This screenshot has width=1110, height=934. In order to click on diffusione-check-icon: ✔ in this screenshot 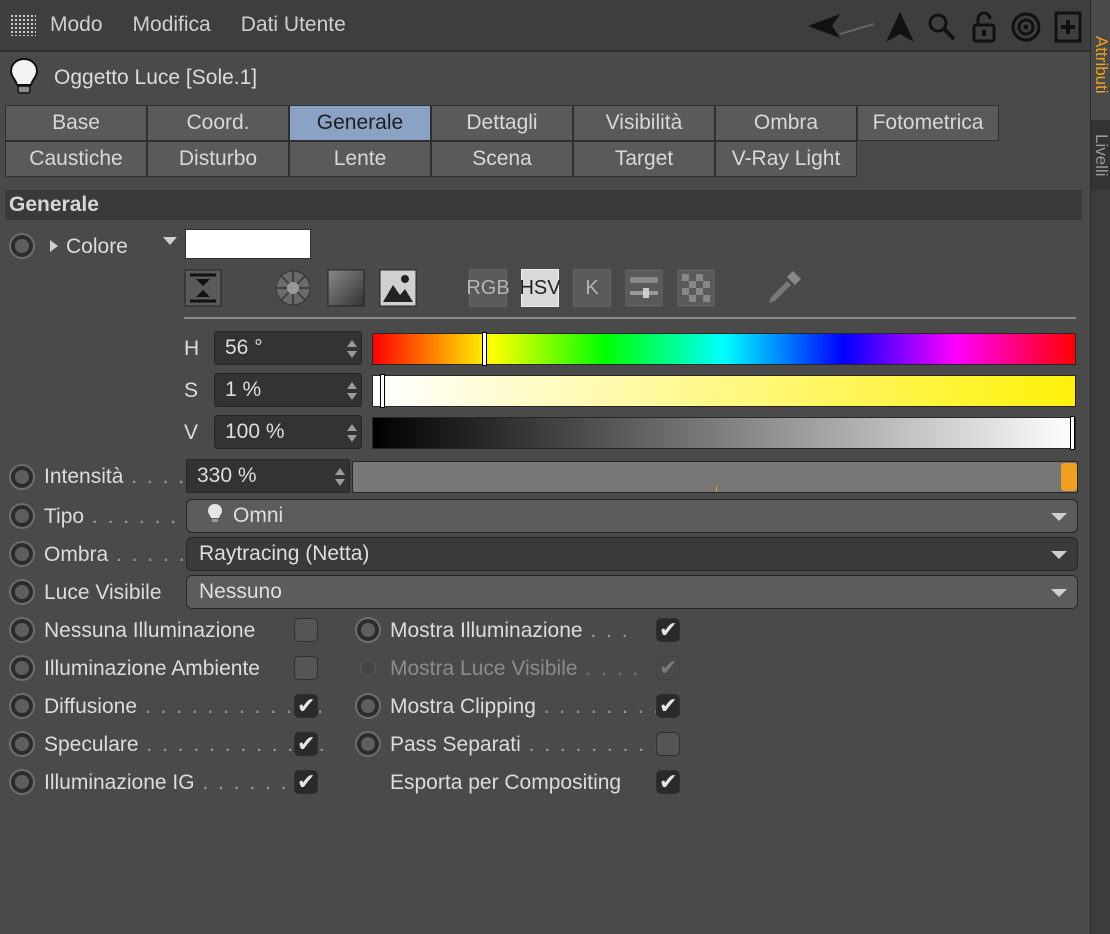, I will do `click(306, 705)`.